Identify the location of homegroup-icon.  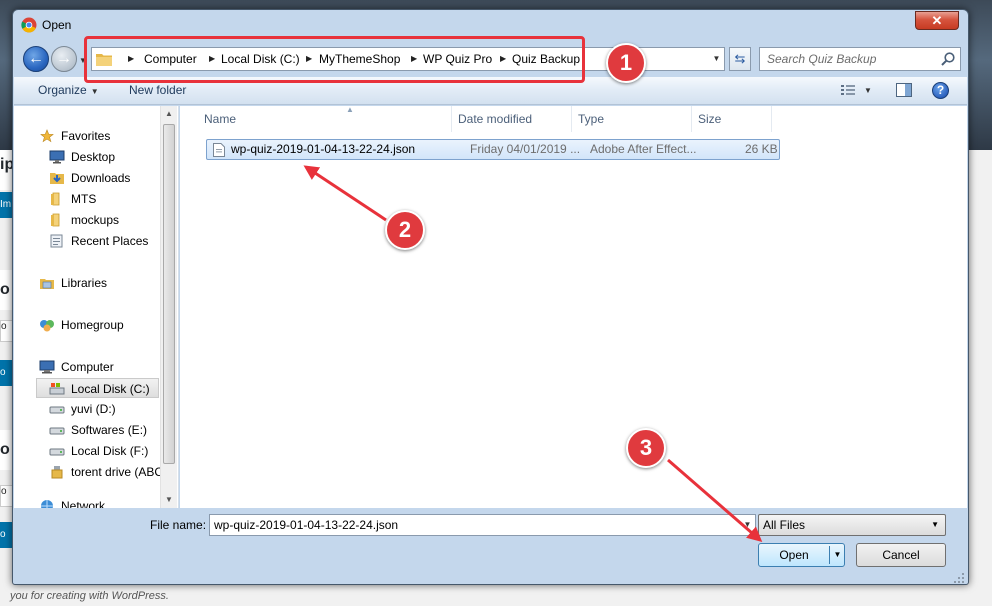
(47, 326).